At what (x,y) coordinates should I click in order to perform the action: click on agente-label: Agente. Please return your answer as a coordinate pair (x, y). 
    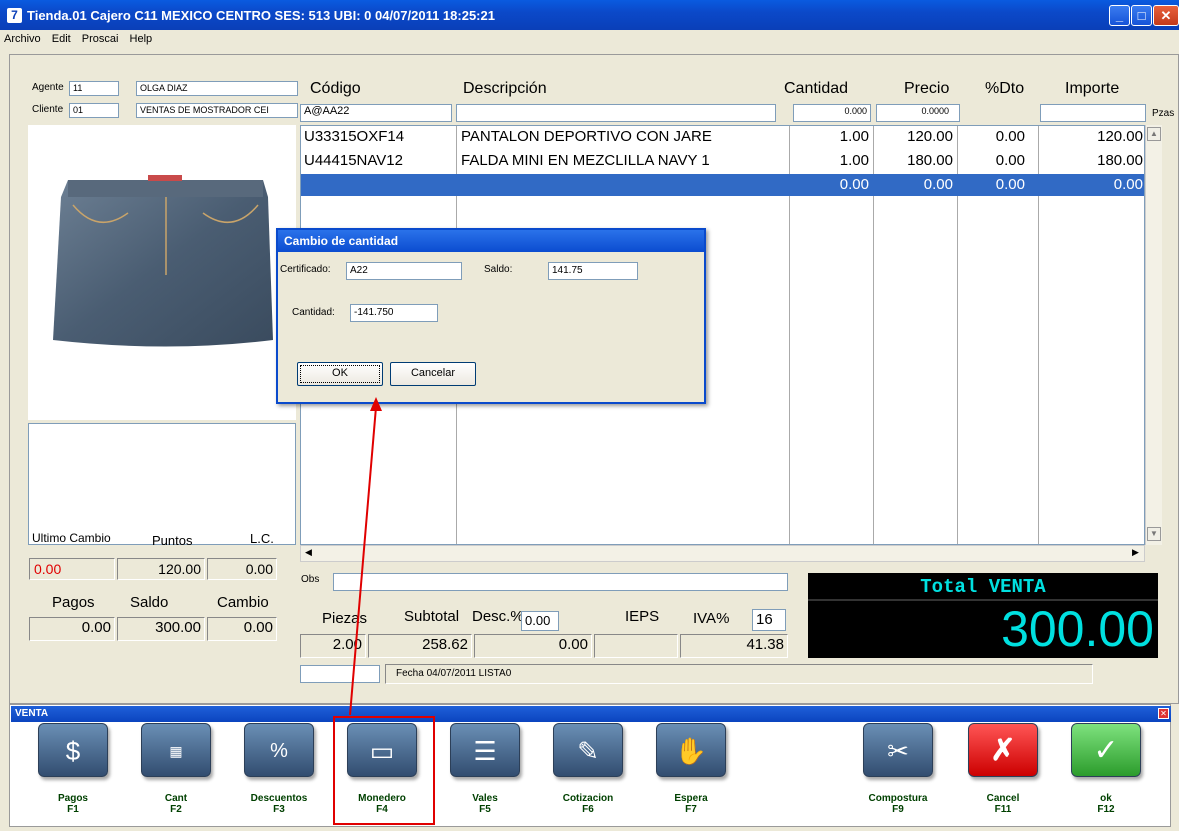
    Looking at the image, I should click on (48, 87).